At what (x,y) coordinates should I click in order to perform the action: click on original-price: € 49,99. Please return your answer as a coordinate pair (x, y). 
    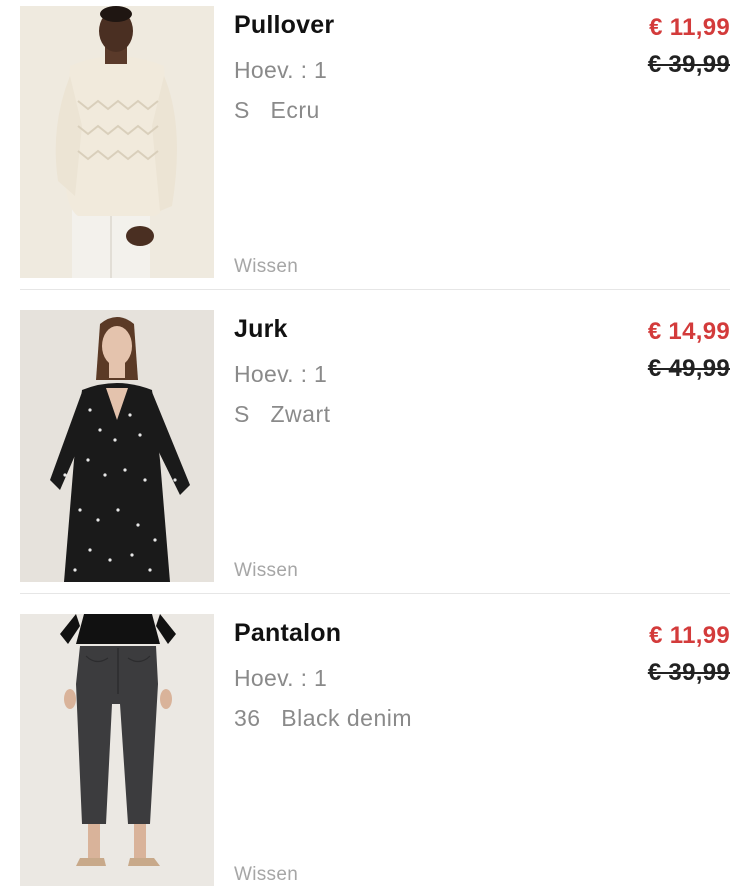
    Looking at the image, I should click on (688, 368).